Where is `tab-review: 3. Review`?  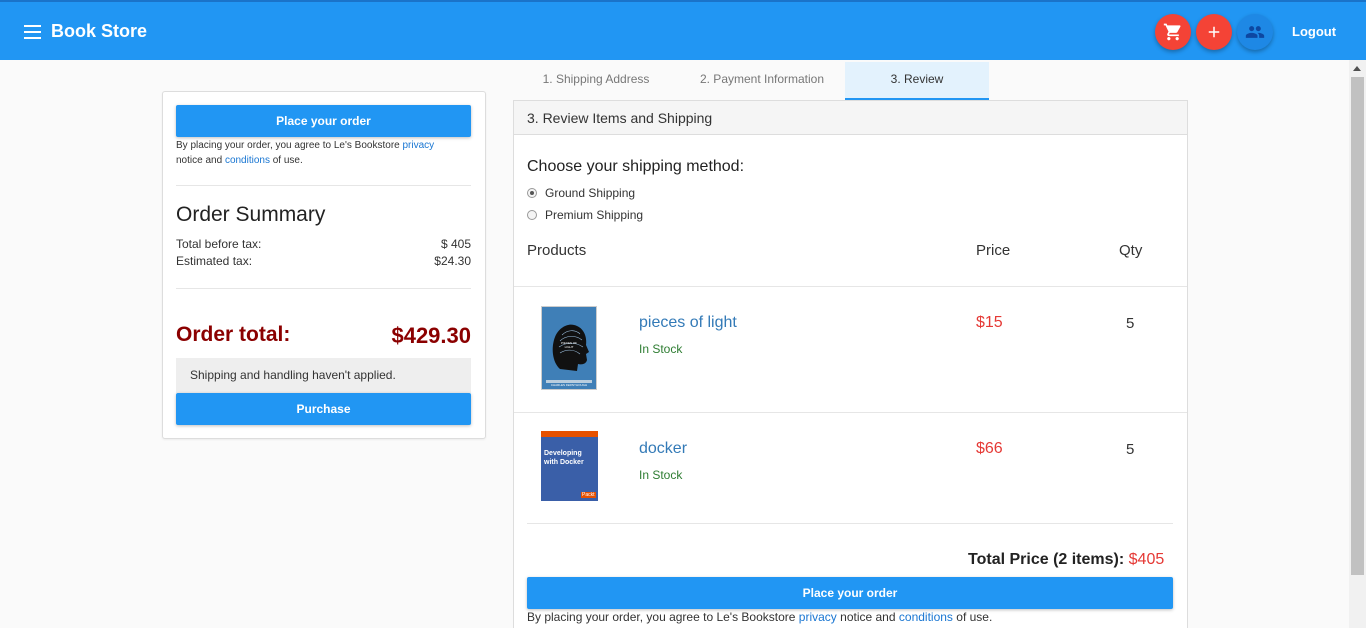 tab-review: 3. Review is located at coordinates (917, 81).